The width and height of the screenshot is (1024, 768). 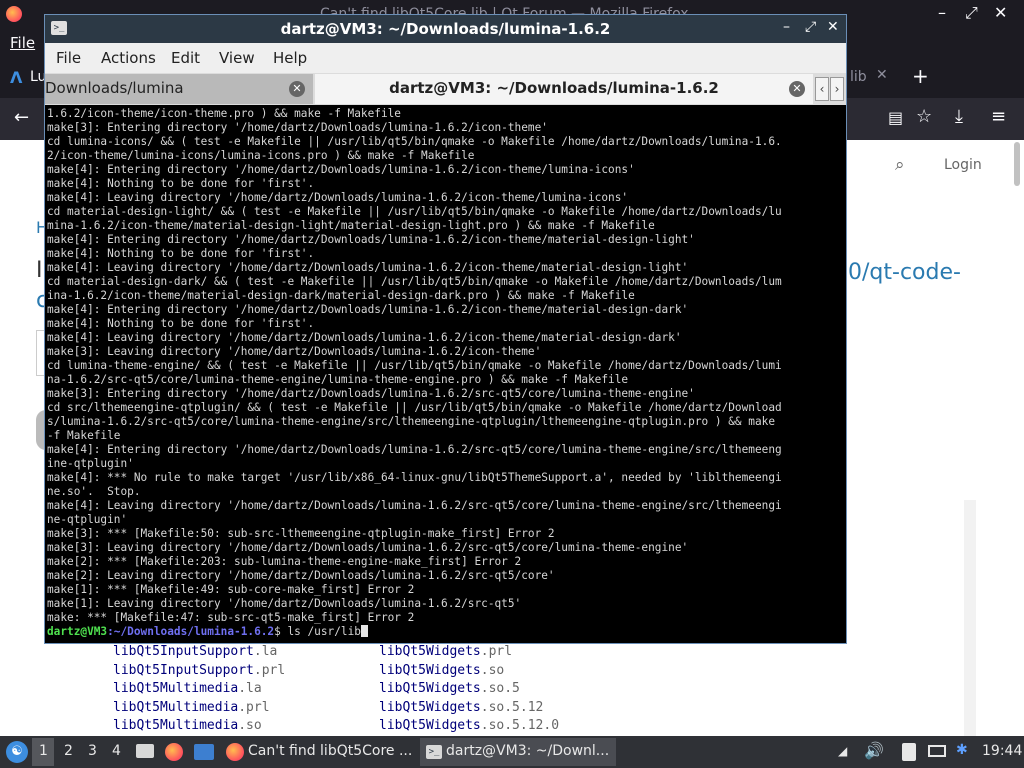 I want to click on login-link: Login, so click(x=963, y=165).